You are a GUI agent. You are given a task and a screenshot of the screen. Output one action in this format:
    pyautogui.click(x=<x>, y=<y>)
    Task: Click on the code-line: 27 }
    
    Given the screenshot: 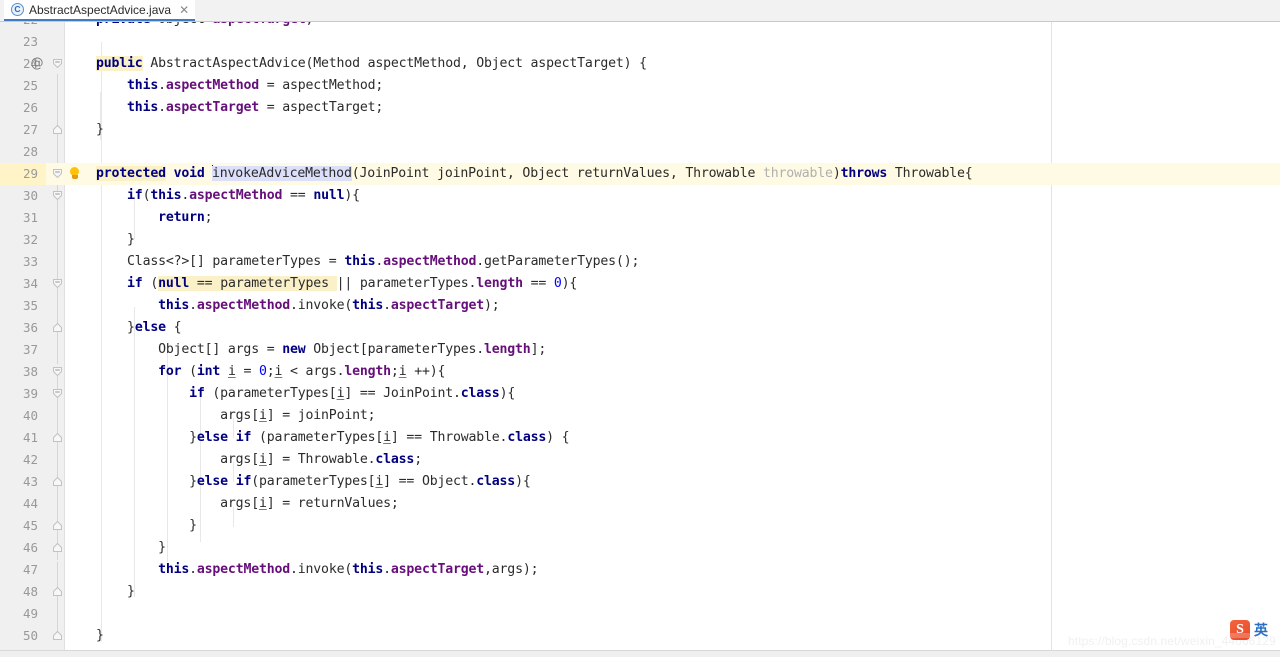 What is the action you would take?
    pyautogui.click(x=640, y=130)
    